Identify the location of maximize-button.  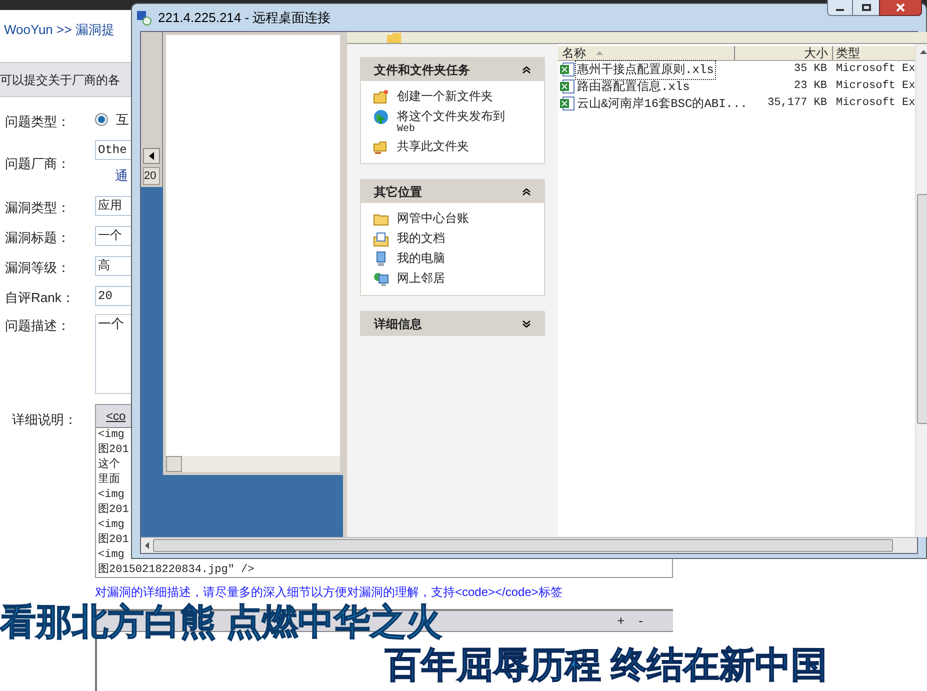
(866, 8).